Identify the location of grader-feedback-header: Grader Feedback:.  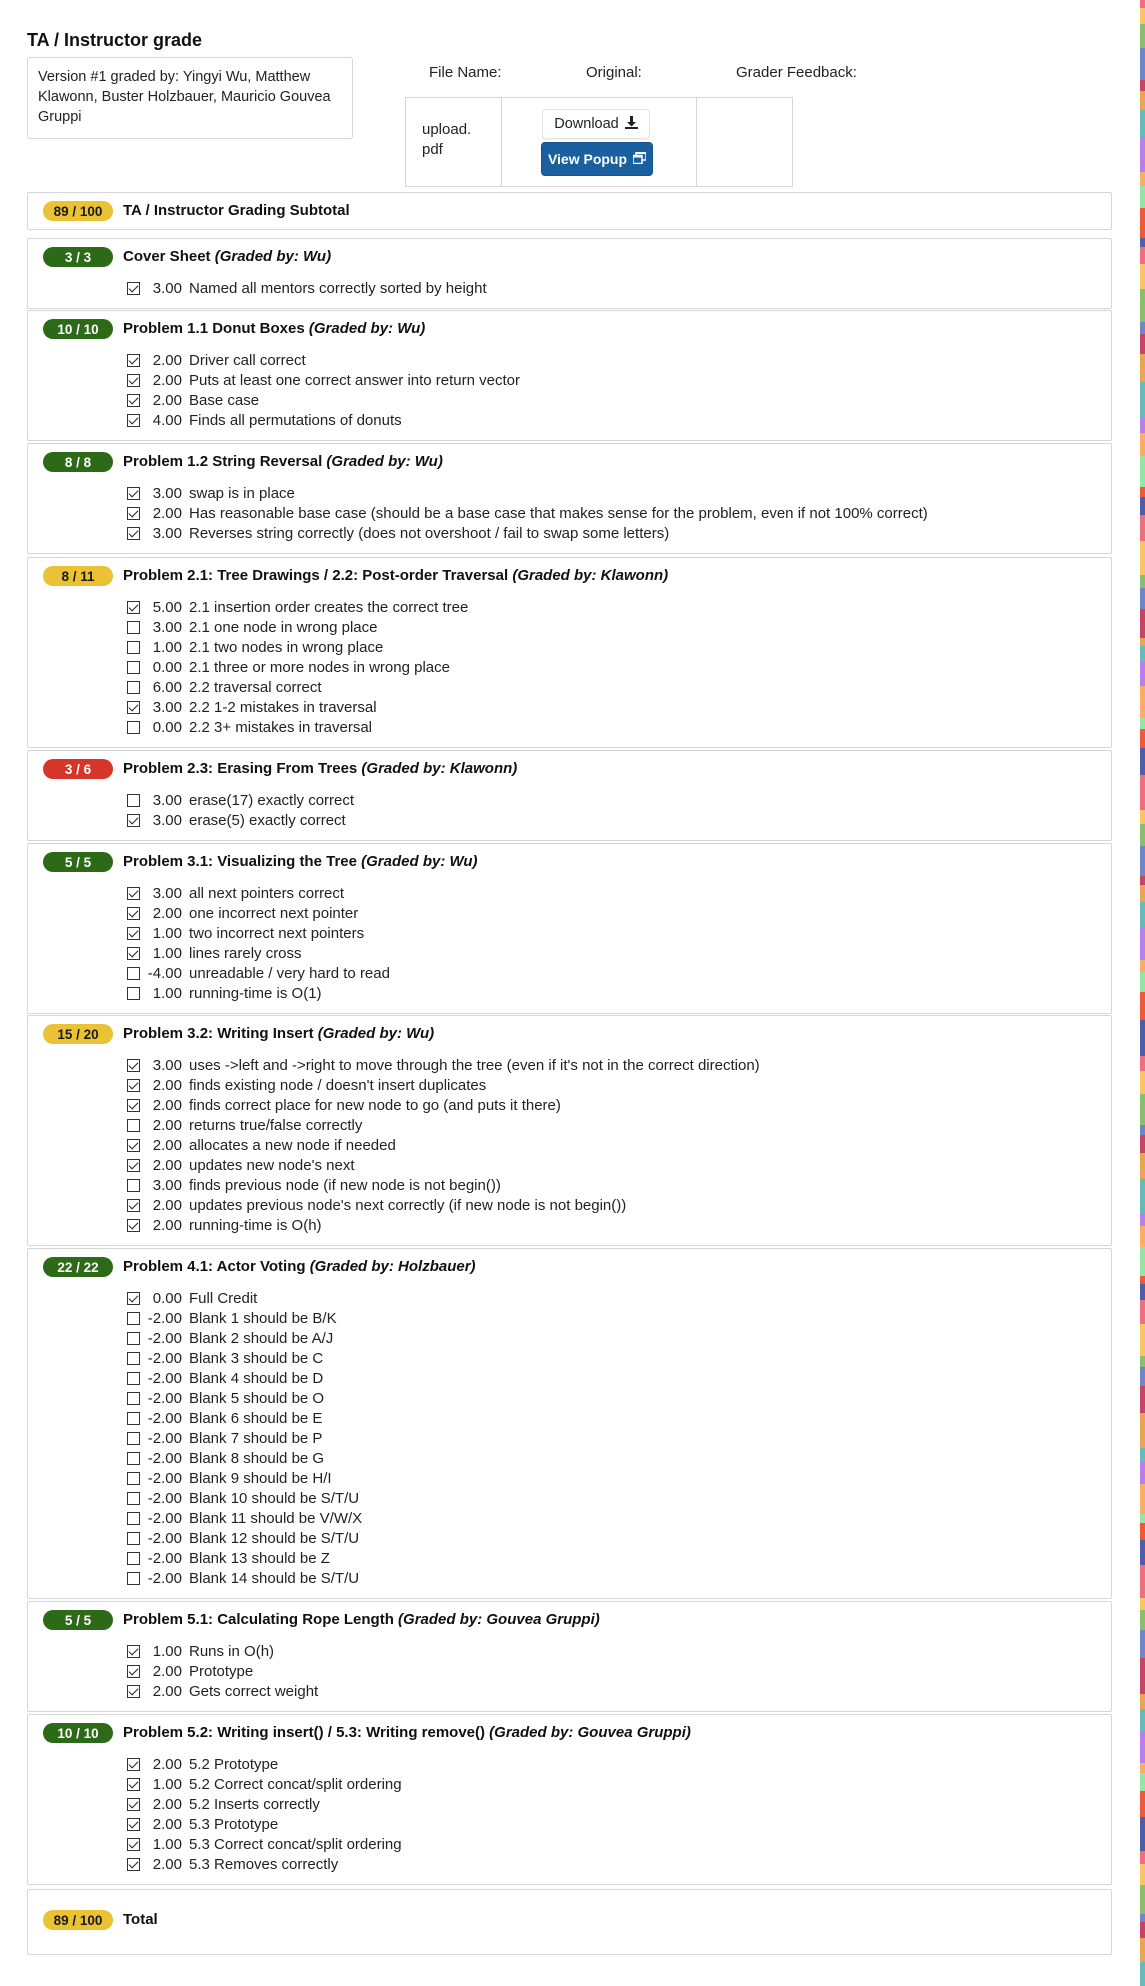
(796, 72).